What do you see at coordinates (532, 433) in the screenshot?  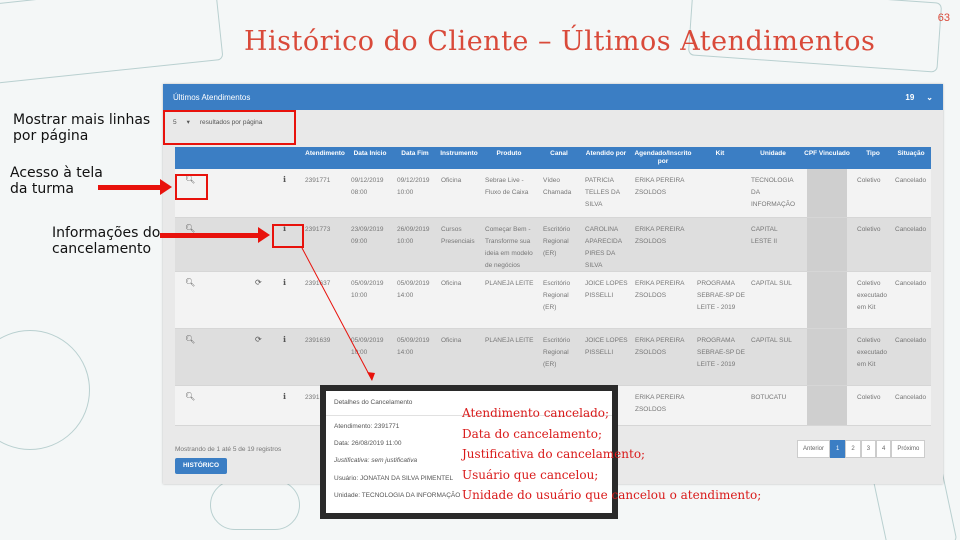 I see `callout-item: Data do cancelamento;` at bounding box center [532, 433].